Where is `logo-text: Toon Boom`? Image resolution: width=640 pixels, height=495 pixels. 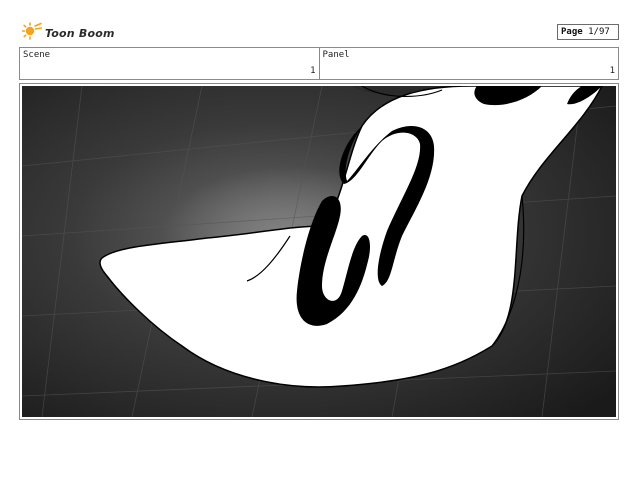 logo-text: Toon Boom is located at coordinates (80, 33).